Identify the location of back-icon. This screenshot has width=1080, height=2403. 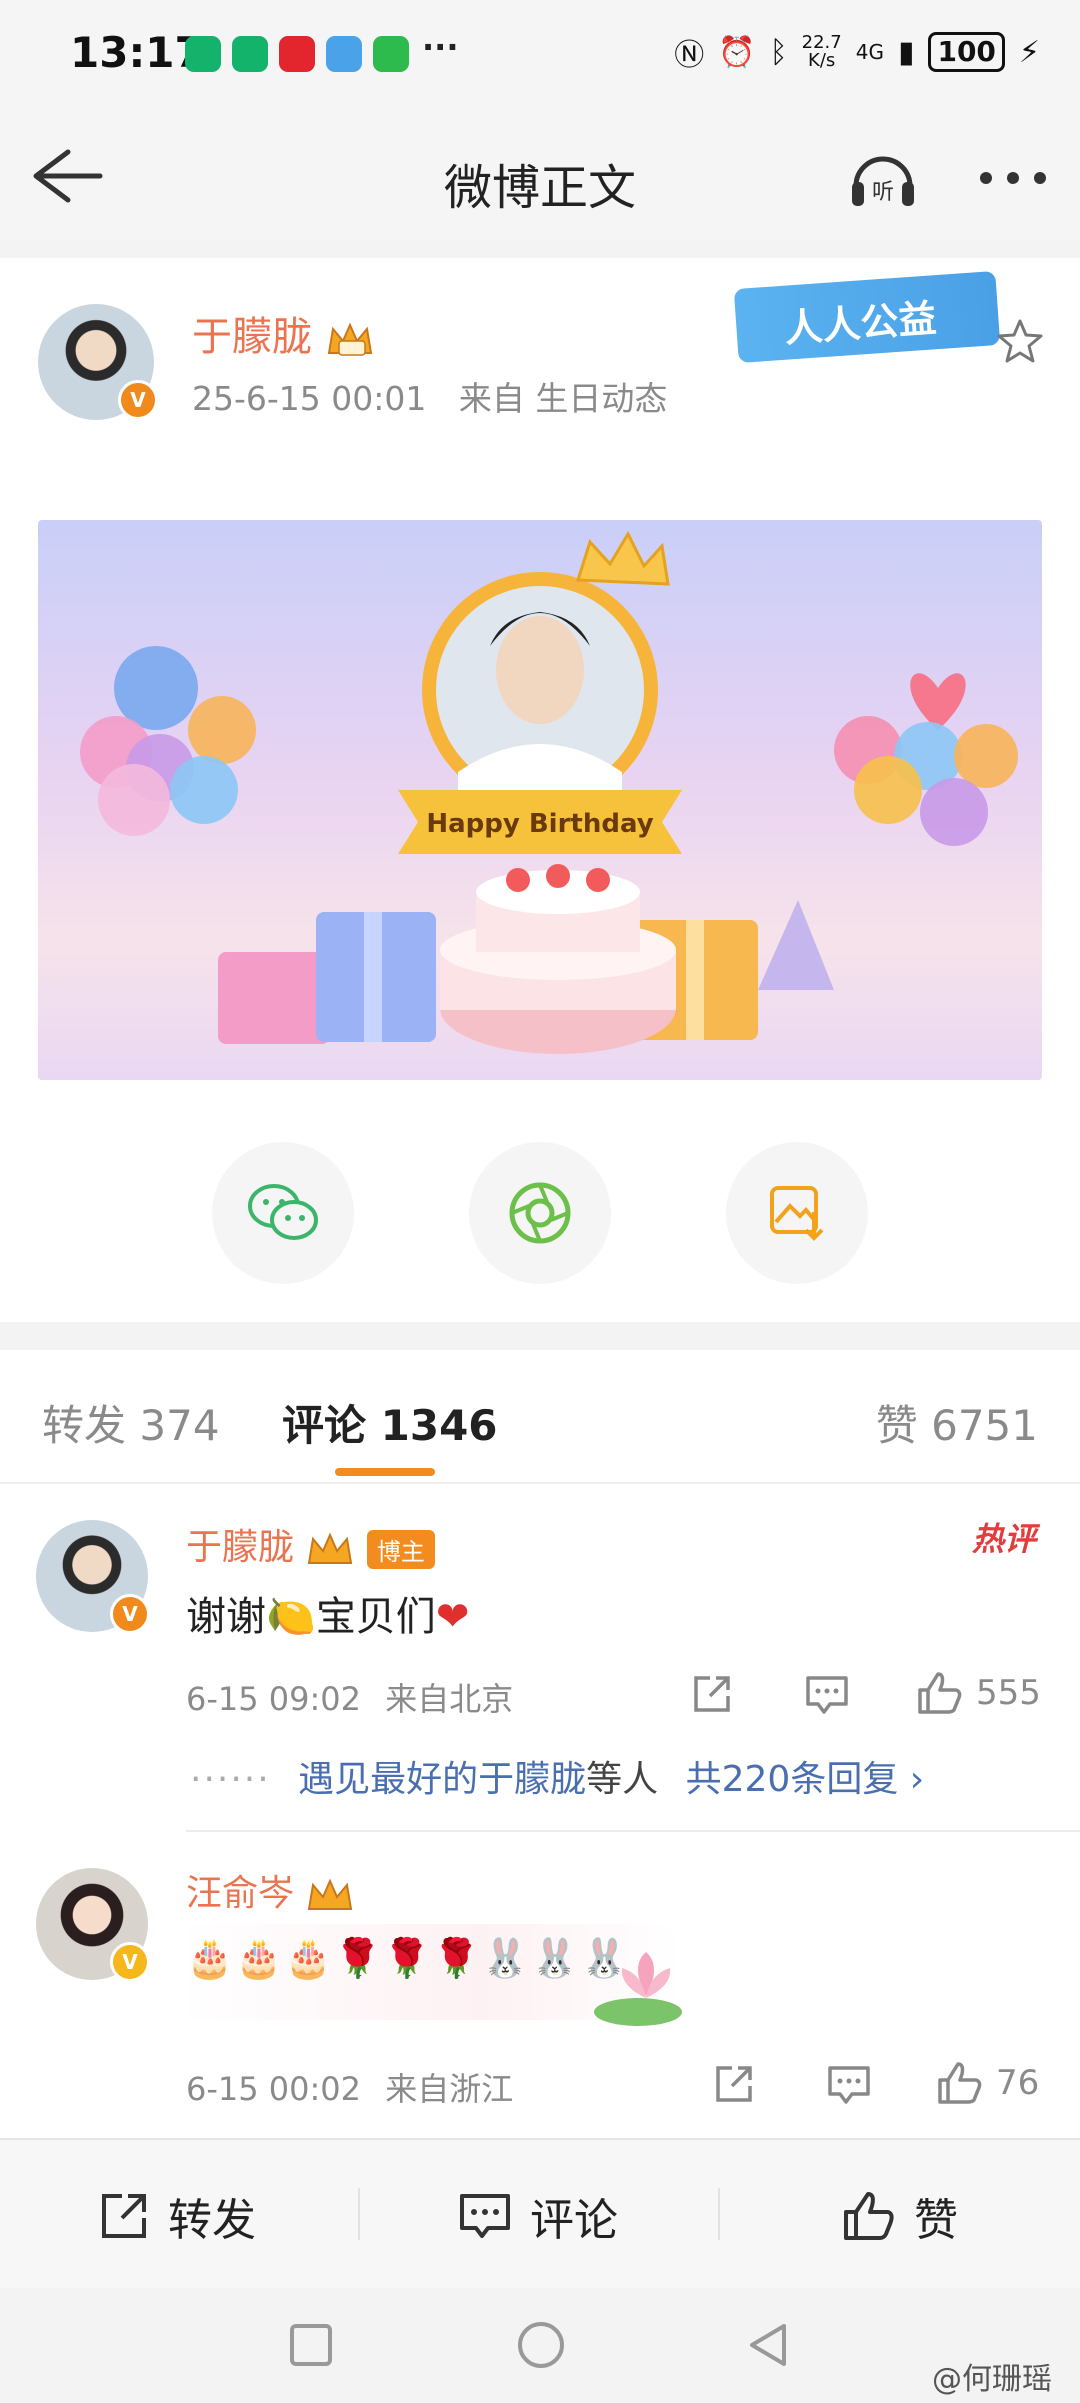
(768, 2345).